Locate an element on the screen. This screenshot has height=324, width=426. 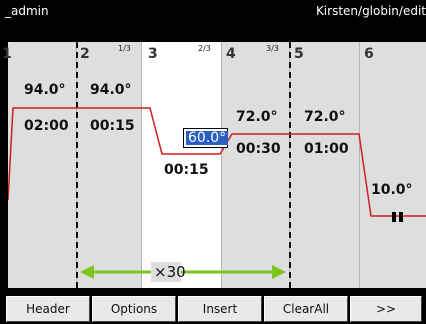
loop-arrow-right-head is located at coordinates (279, 272).